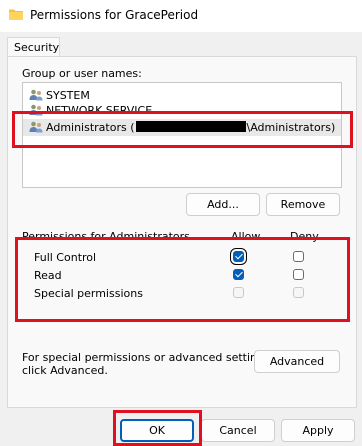 This screenshot has width=362, height=446. Describe the element at coordinates (238, 292) in the screenshot. I see `special-allow-checkbox` at that location.